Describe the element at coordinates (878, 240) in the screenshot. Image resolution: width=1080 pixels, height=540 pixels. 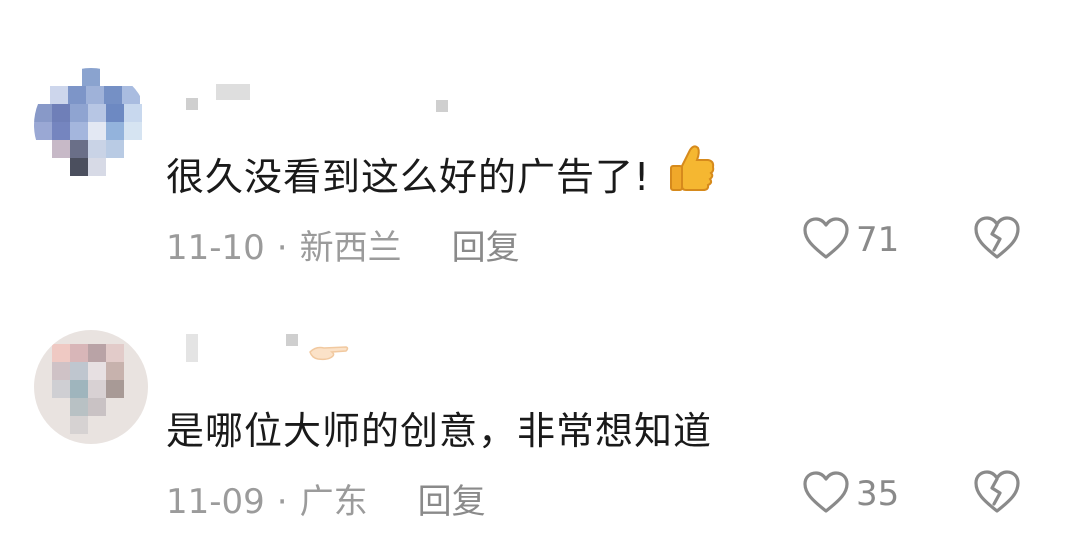
I see `like-count: 71` at that location.